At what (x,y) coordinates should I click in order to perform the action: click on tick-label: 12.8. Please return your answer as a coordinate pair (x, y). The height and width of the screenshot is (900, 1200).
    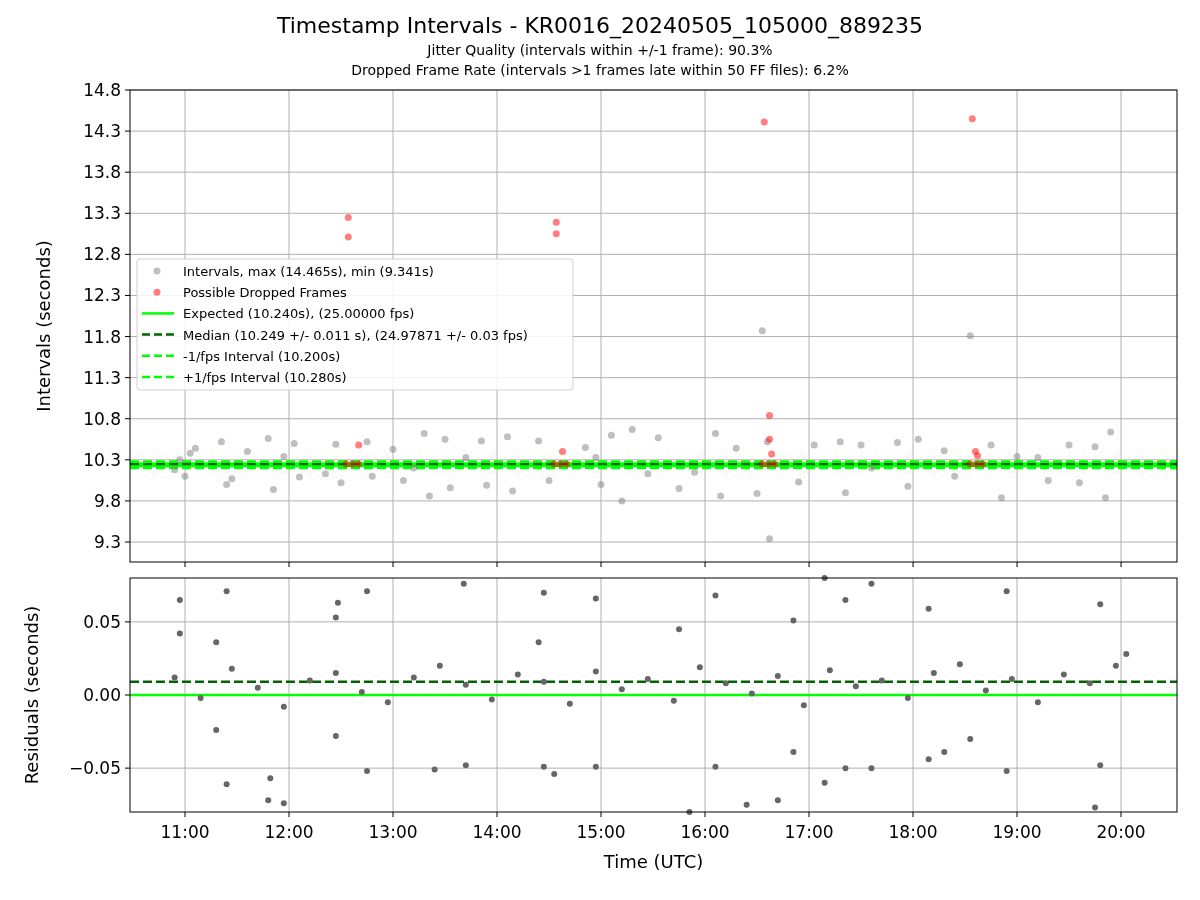
    Looking at the image, I should click on (102, 254).